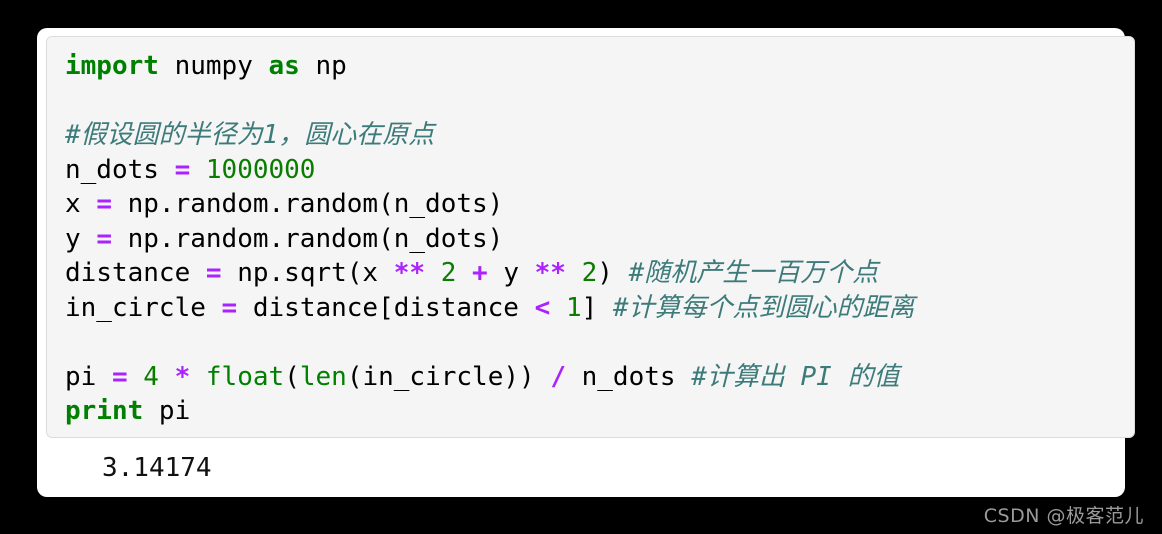 This screenshot has width=1162, height=534. What do you see at coordinates (323, 376) in the screenshot?
I see `code-token: len` at bounding box center [323, 376].